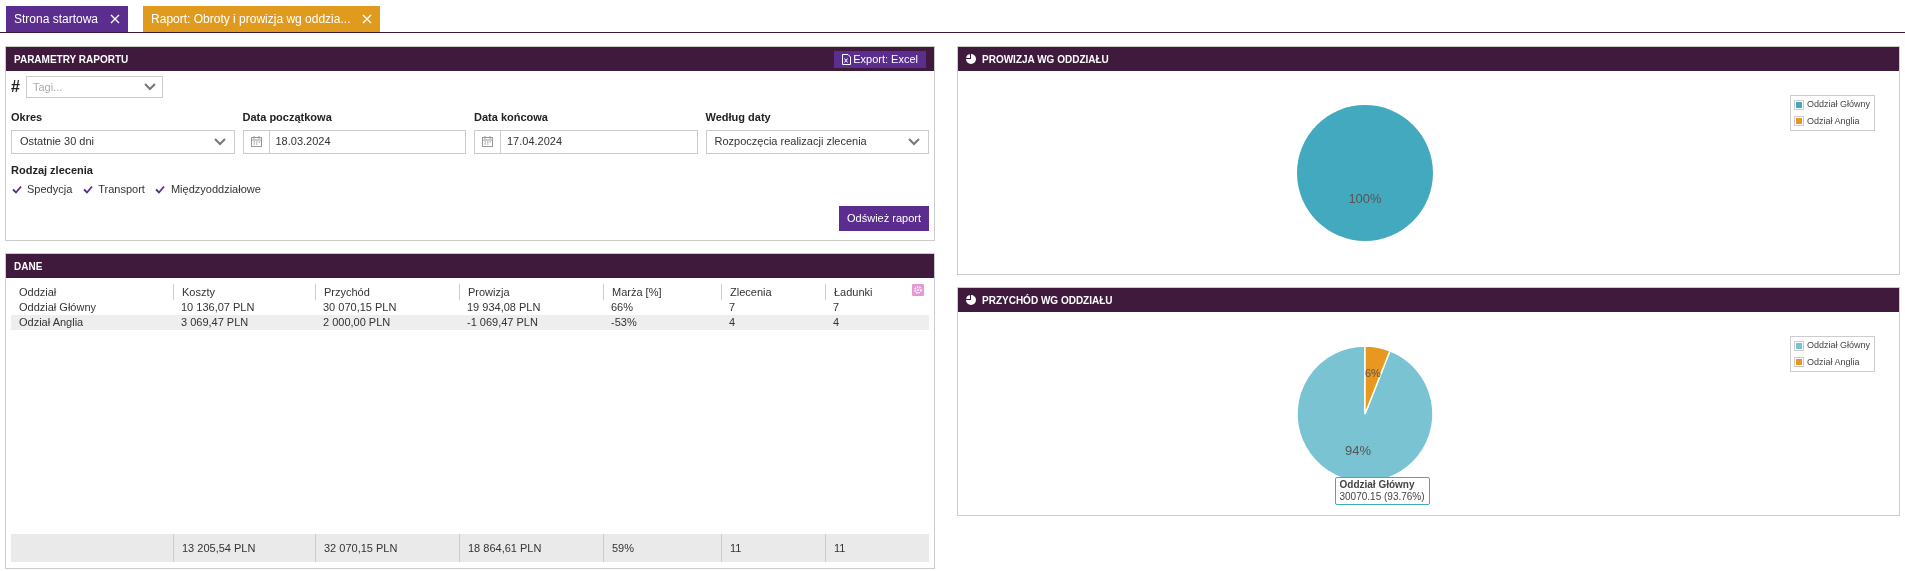  I want to click on column-header: Oddział, so click(92, 292).